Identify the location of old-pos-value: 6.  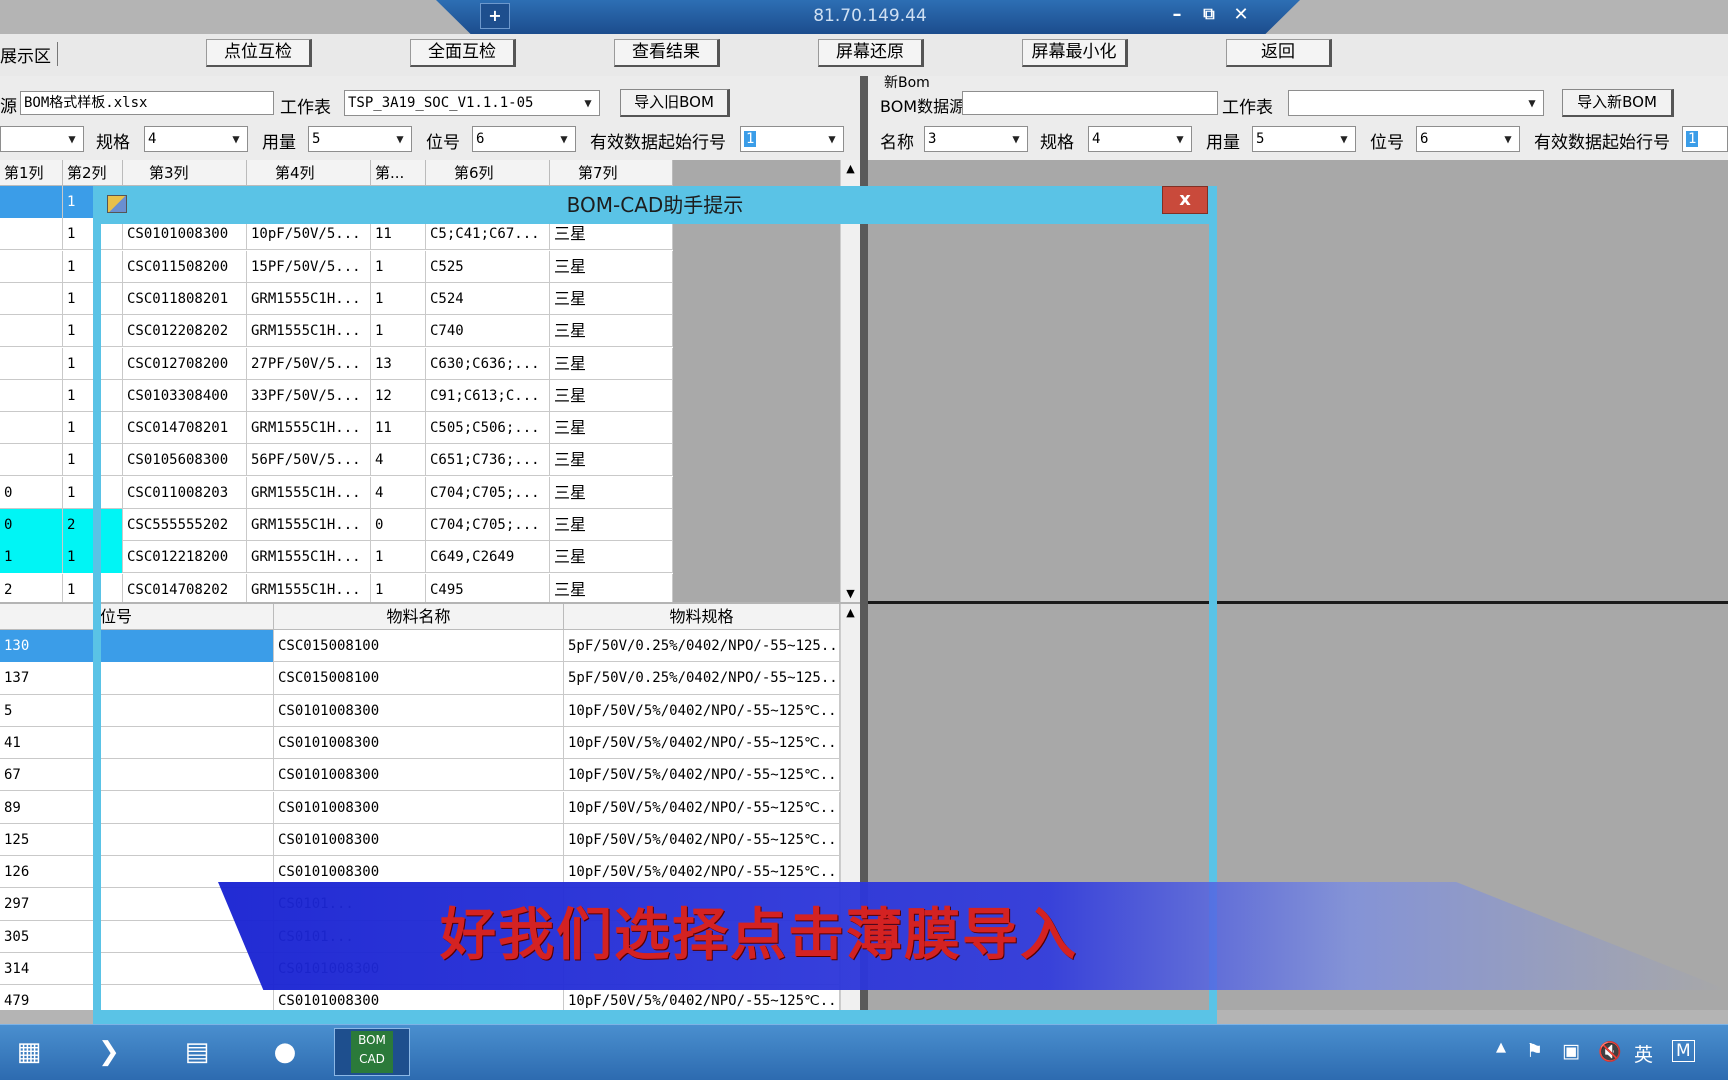
(480, 139).